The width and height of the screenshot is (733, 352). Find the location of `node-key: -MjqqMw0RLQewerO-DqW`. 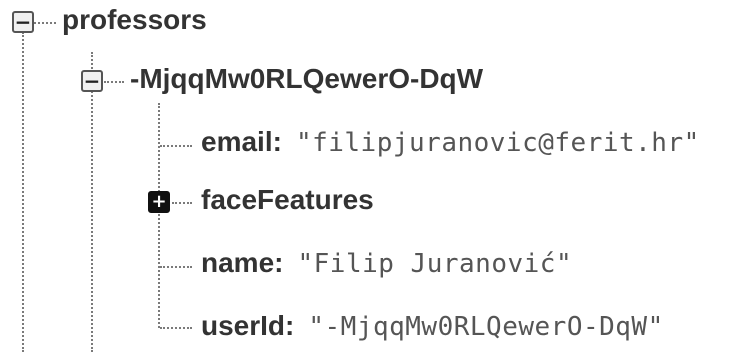

node-key: -MjqqMw0RLQewerO-DqW is located at coordinates (306, 79).